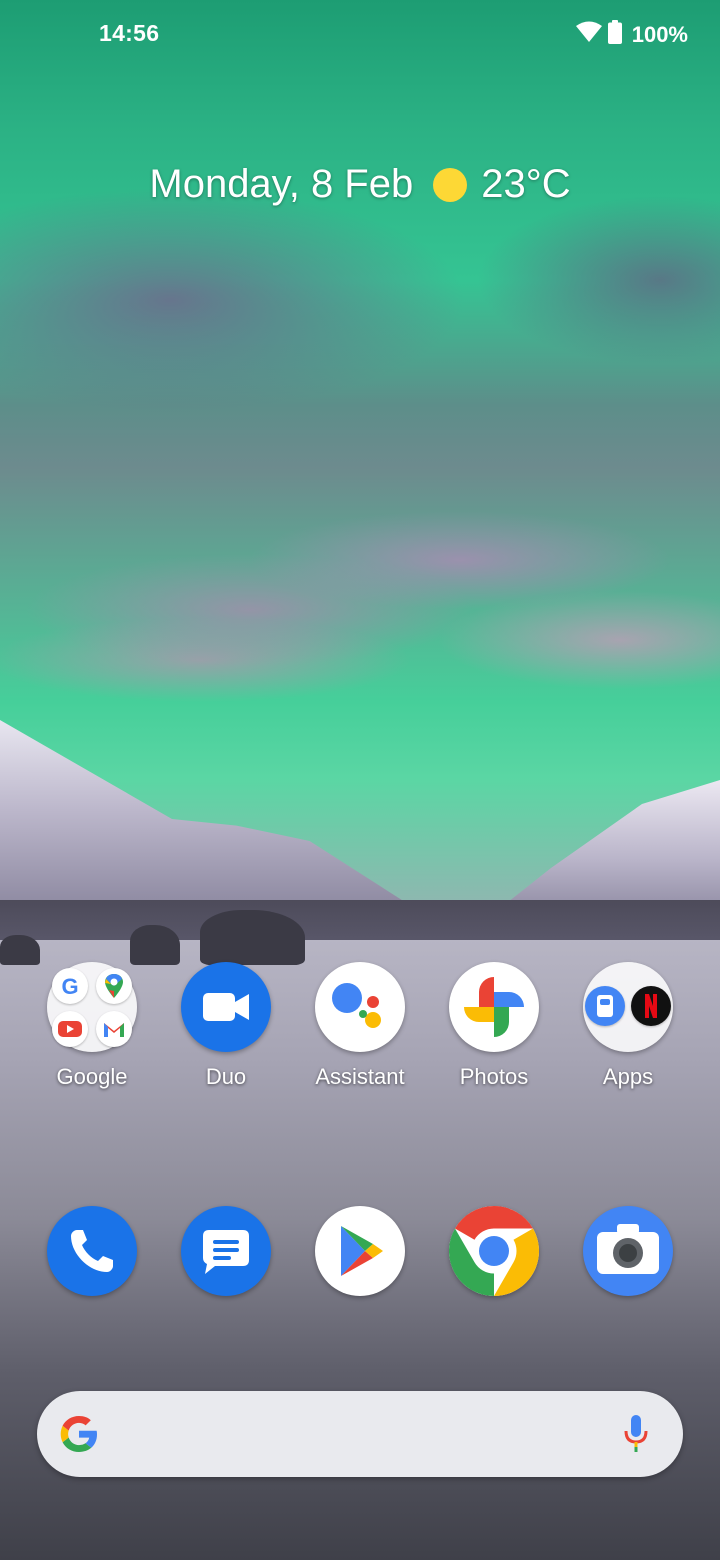  I want to click on app-label: Apps, so click(628, 1076).